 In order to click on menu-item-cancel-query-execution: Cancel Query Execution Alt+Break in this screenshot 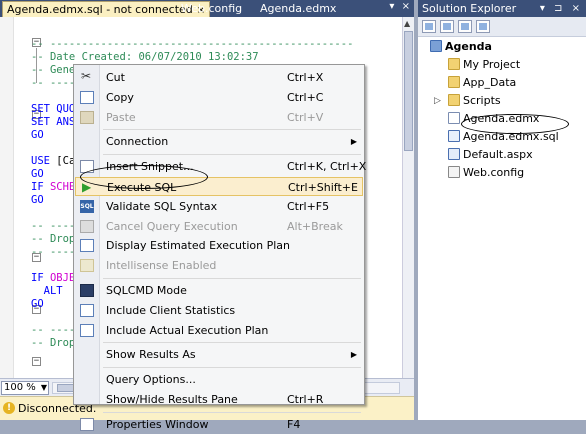, I will do `click(219, 226)`.